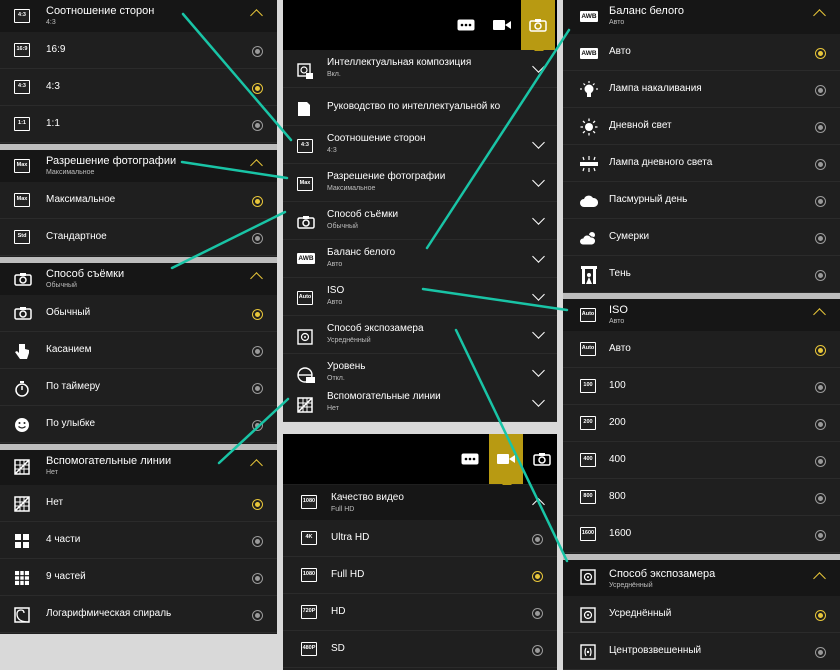 The height and width of the screenshot is (670, 840). Describe the element at coordinates (420, 335) in the screenshot. I see `menu-metering: Способ экспозамера Усреднённый` at that location.